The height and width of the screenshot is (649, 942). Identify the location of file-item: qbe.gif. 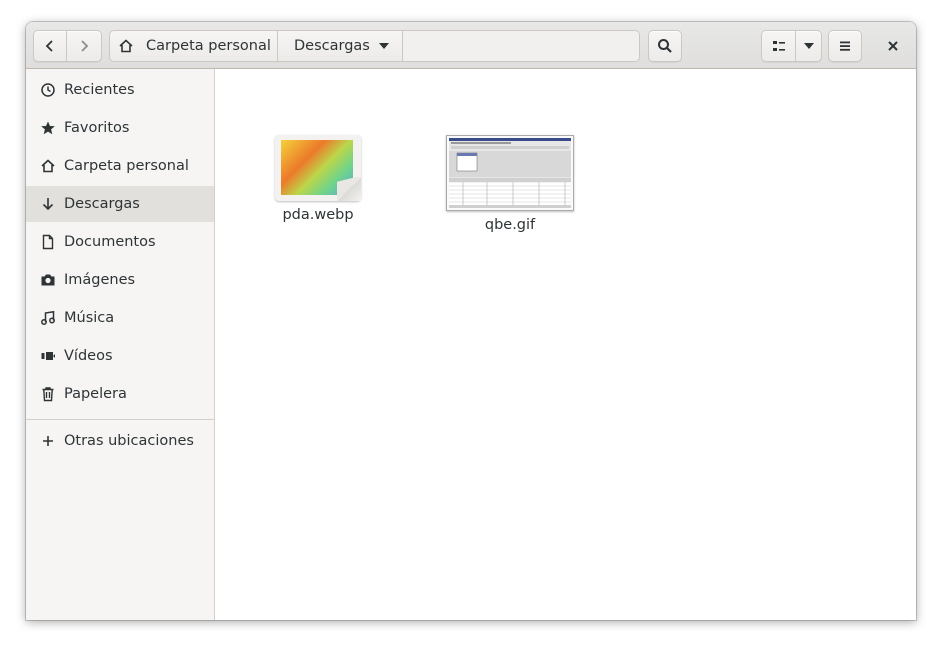
(510, 184).